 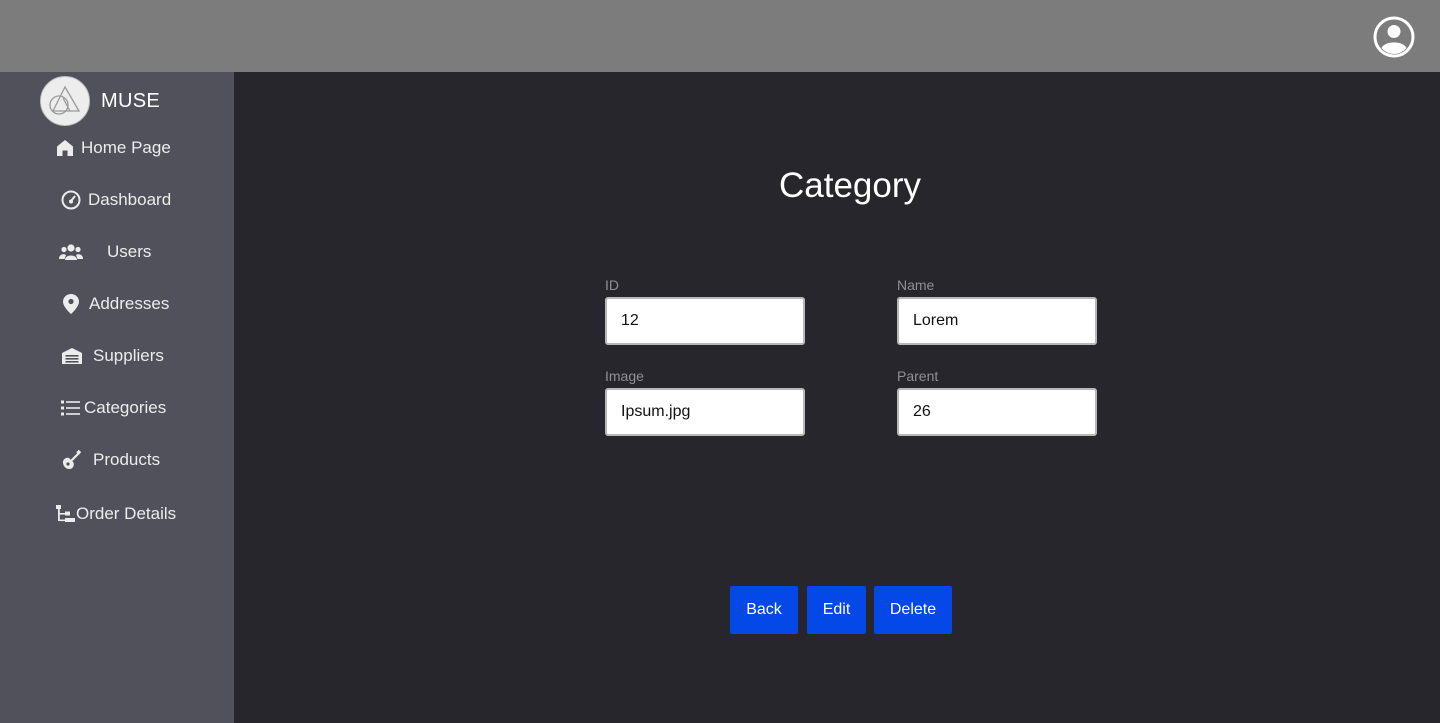 I want to click on page-title: Category, so click(x=850, y=185).